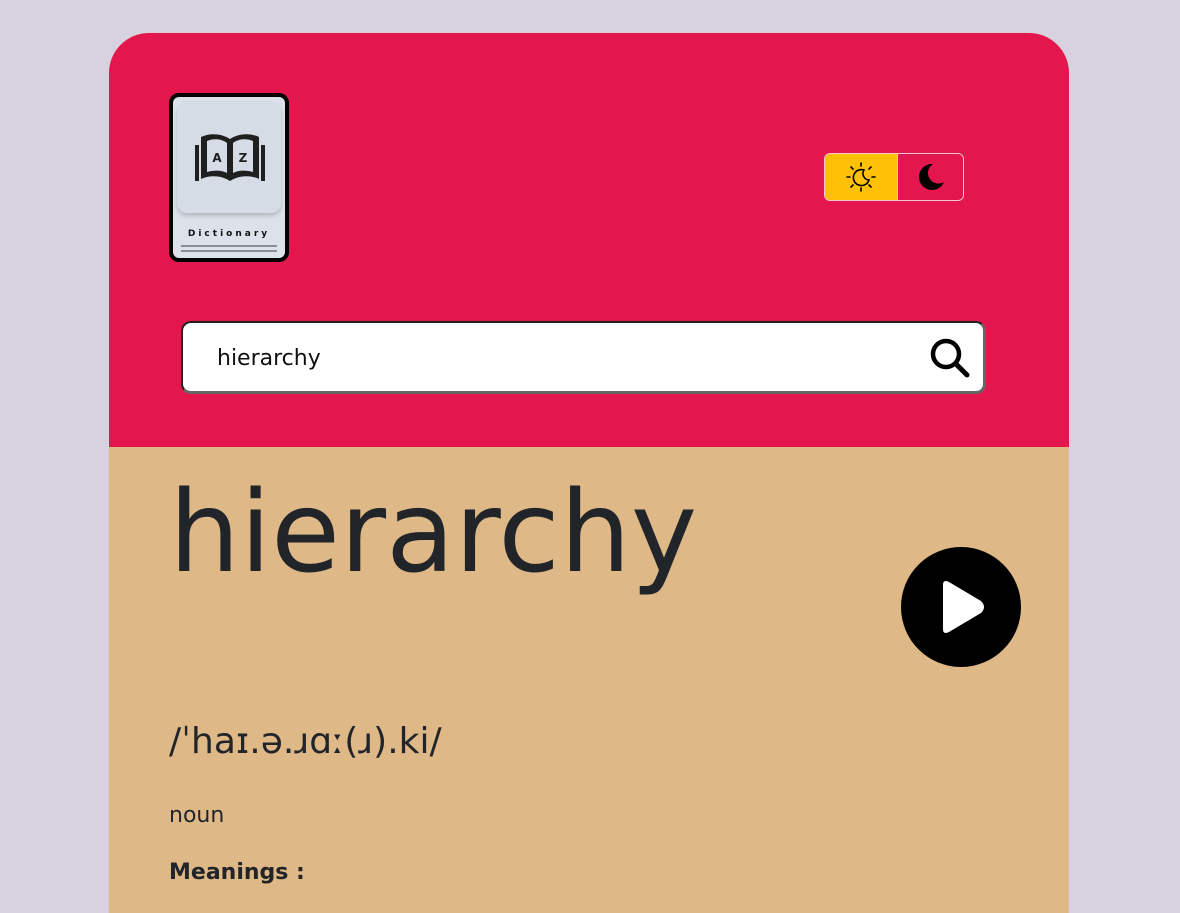 This screenshot has height=913, width=1180. I want to click on search-input, so click(557, 358).